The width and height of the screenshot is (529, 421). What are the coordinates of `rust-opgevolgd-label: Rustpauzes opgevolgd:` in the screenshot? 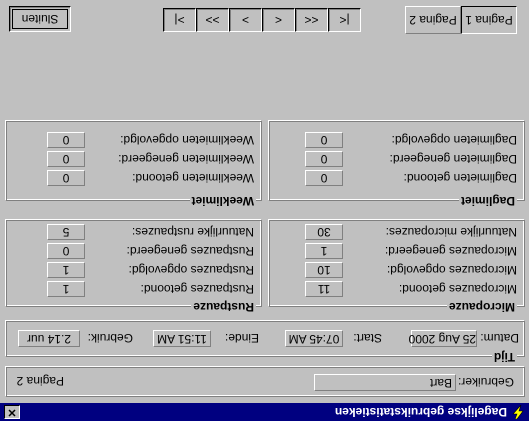 It's located at (191, 270).